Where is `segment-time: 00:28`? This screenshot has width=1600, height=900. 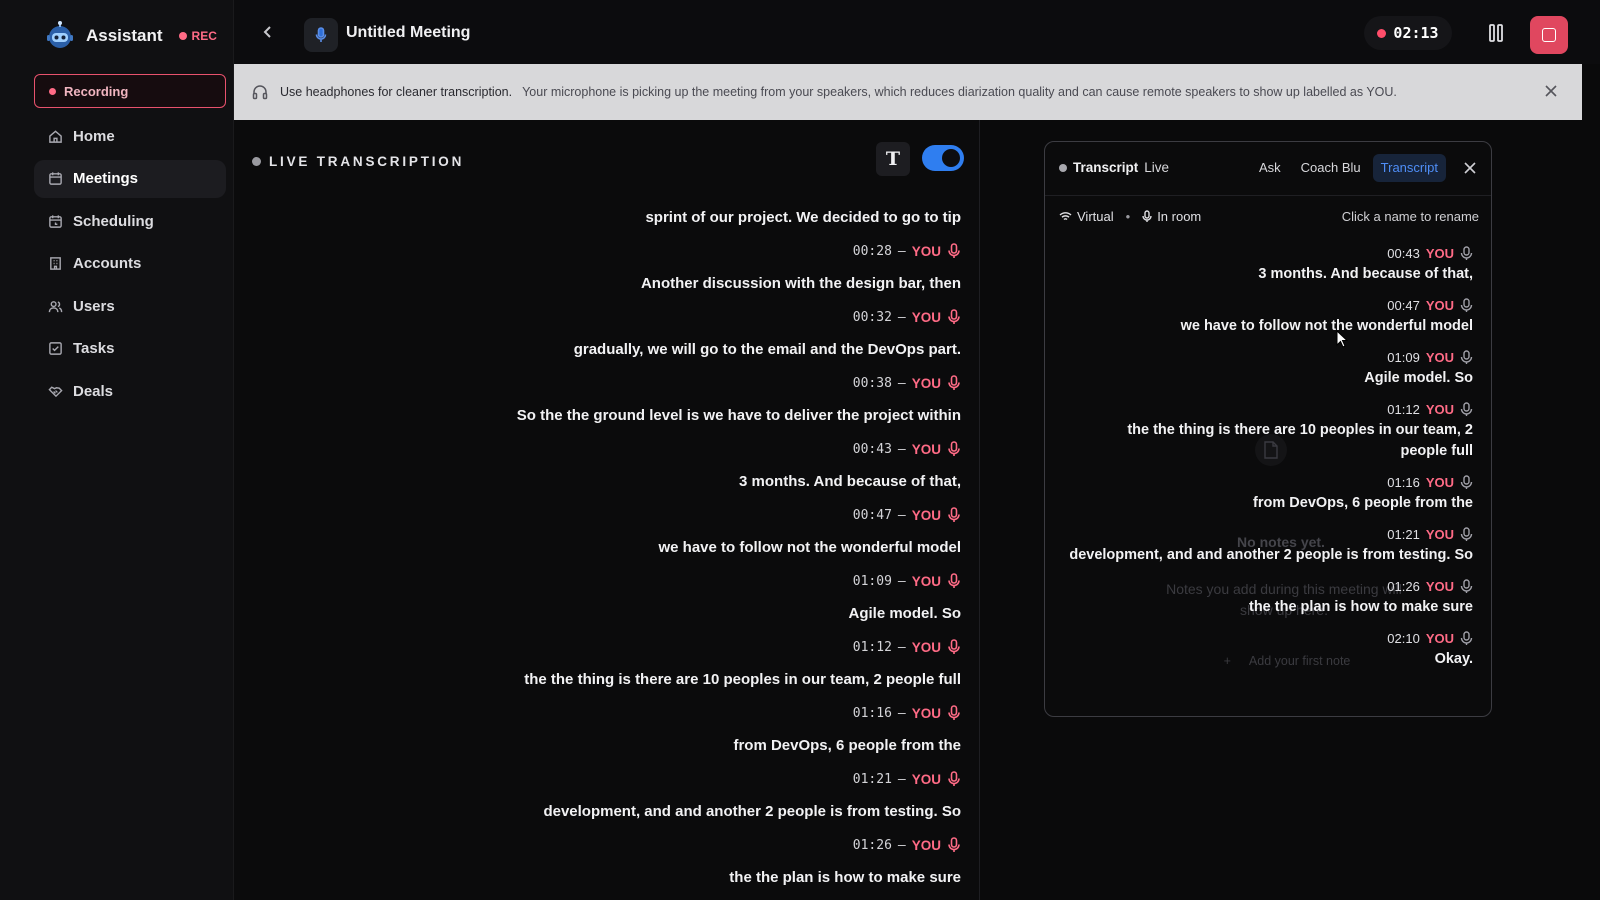
segment-time: 00:28 is located at coordinates (872, 251).